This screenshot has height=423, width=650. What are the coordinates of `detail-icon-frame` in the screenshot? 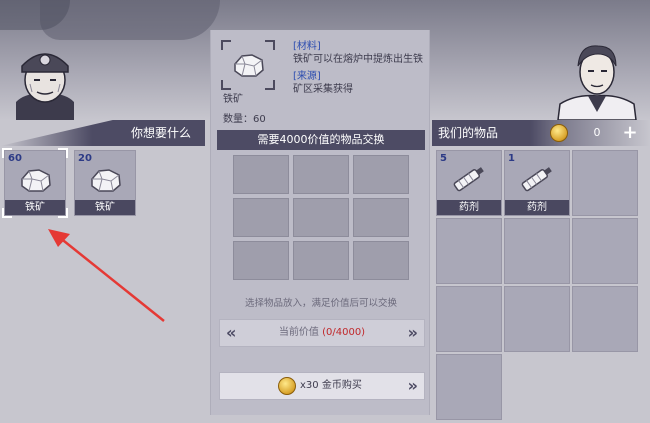 It's located at (248, 65).